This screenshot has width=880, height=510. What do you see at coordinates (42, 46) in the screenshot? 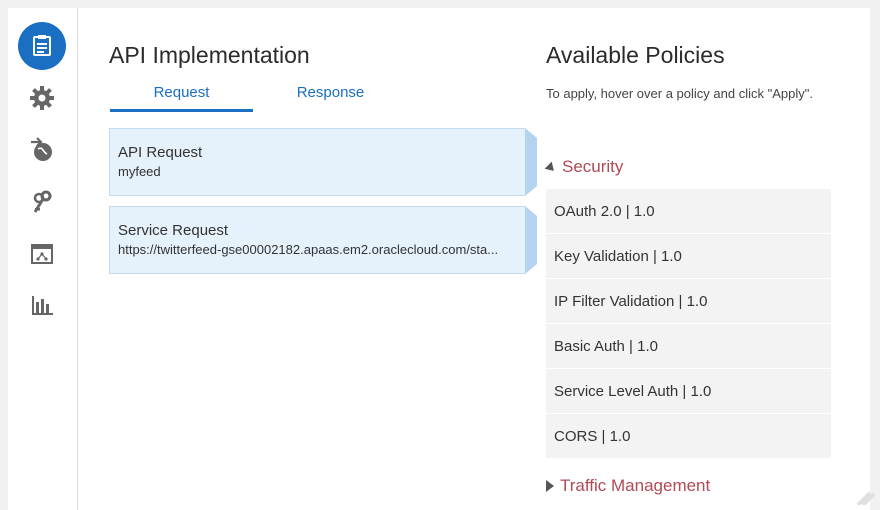
I see `api-implementation-icon` at bounding box center [42, 46].